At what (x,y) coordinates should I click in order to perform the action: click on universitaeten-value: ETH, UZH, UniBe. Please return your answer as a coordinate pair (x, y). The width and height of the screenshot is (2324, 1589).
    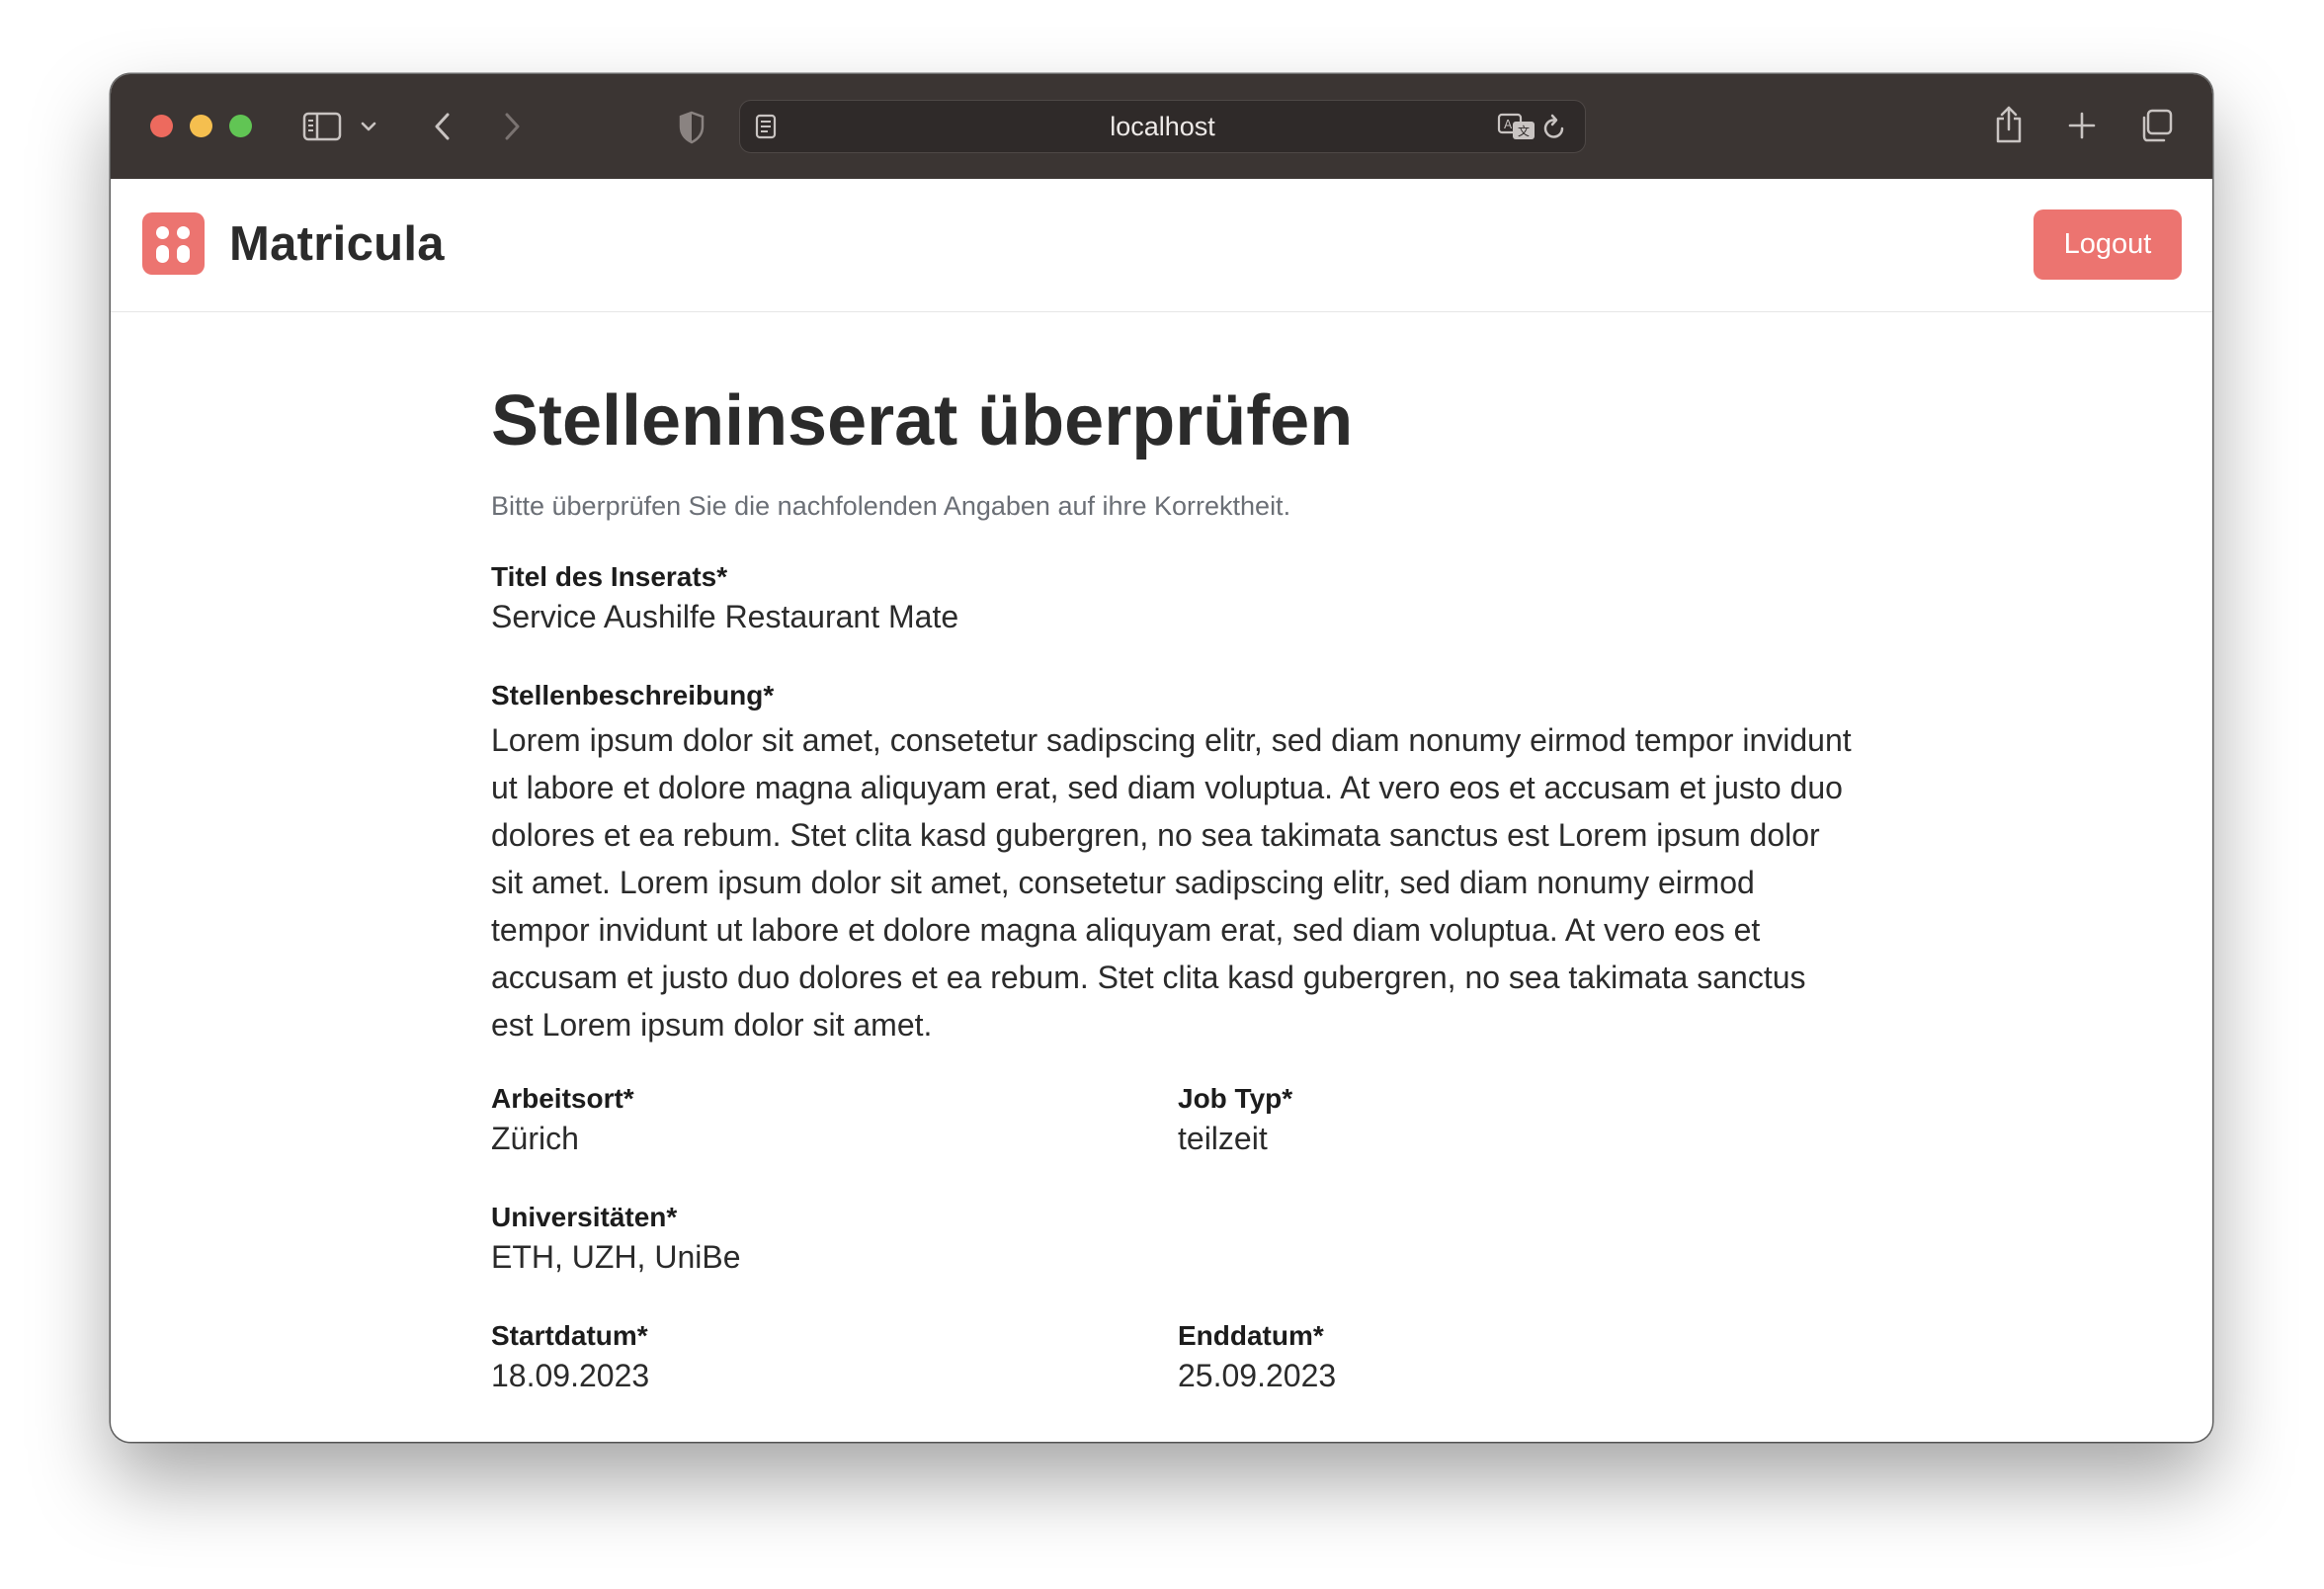
    Looking at the image, I should click on (616, 1257).